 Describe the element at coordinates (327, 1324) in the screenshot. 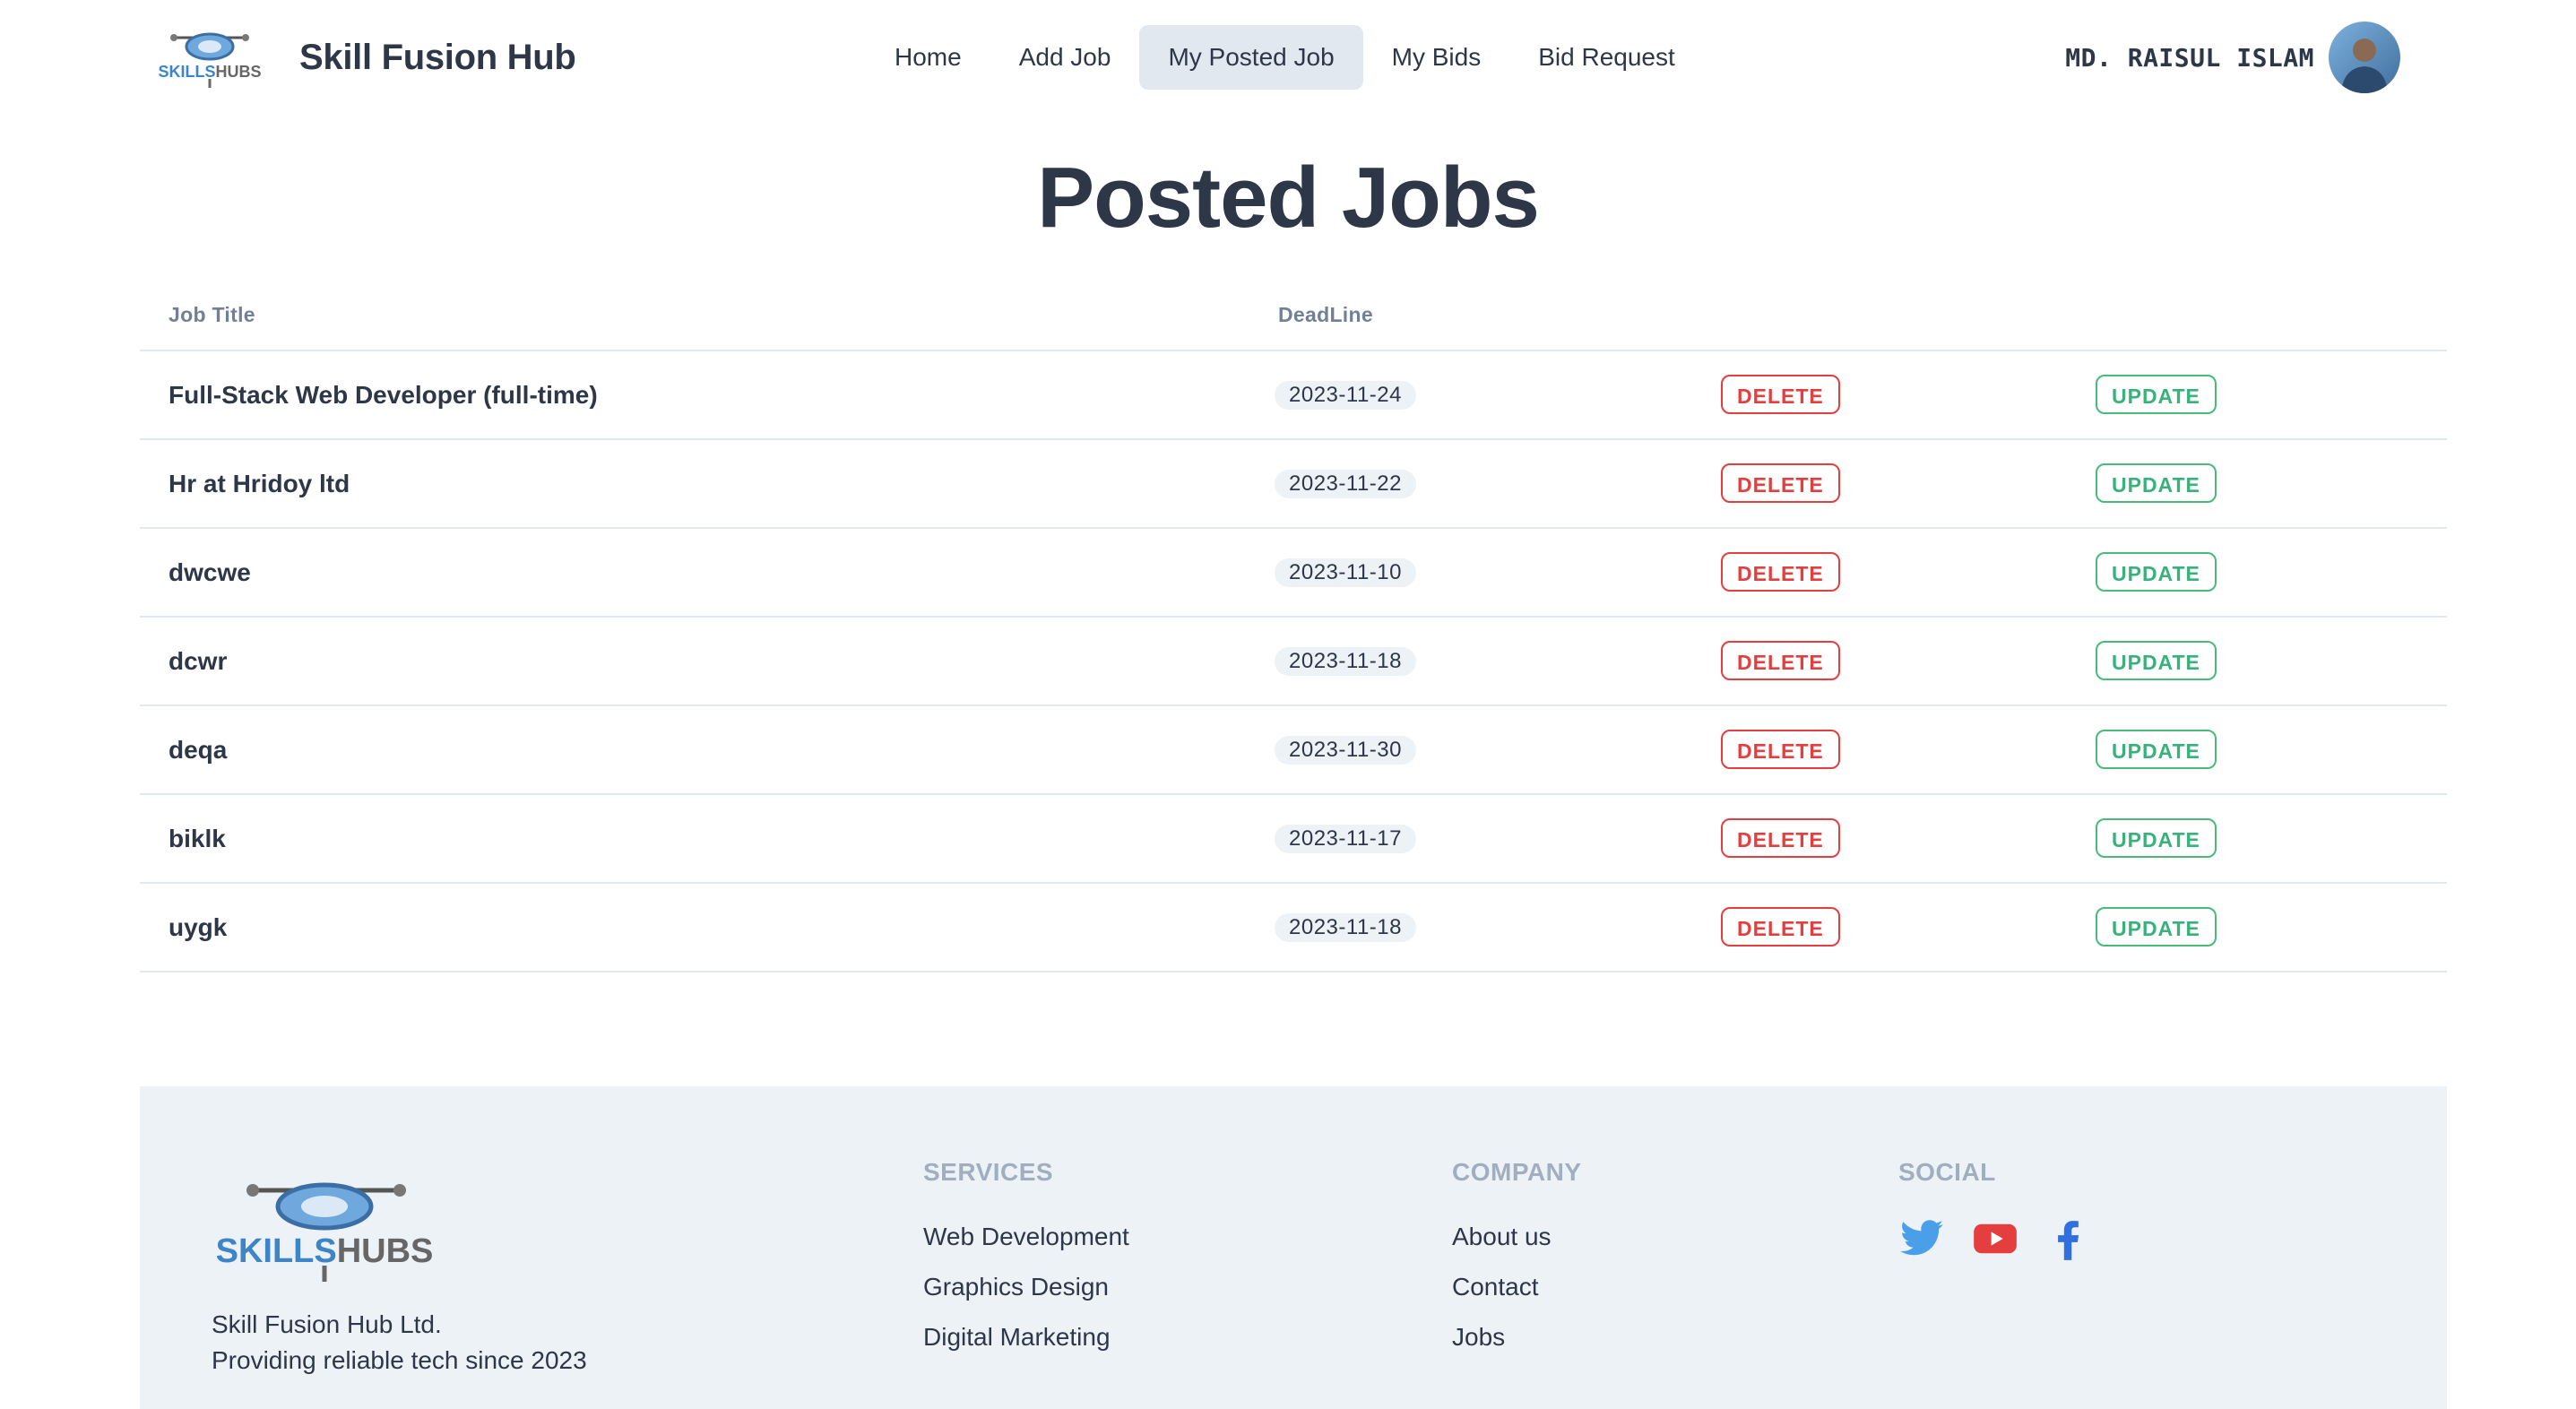

I see `footer-company-name: Skill Fusion Hub Ltd.` at that location.